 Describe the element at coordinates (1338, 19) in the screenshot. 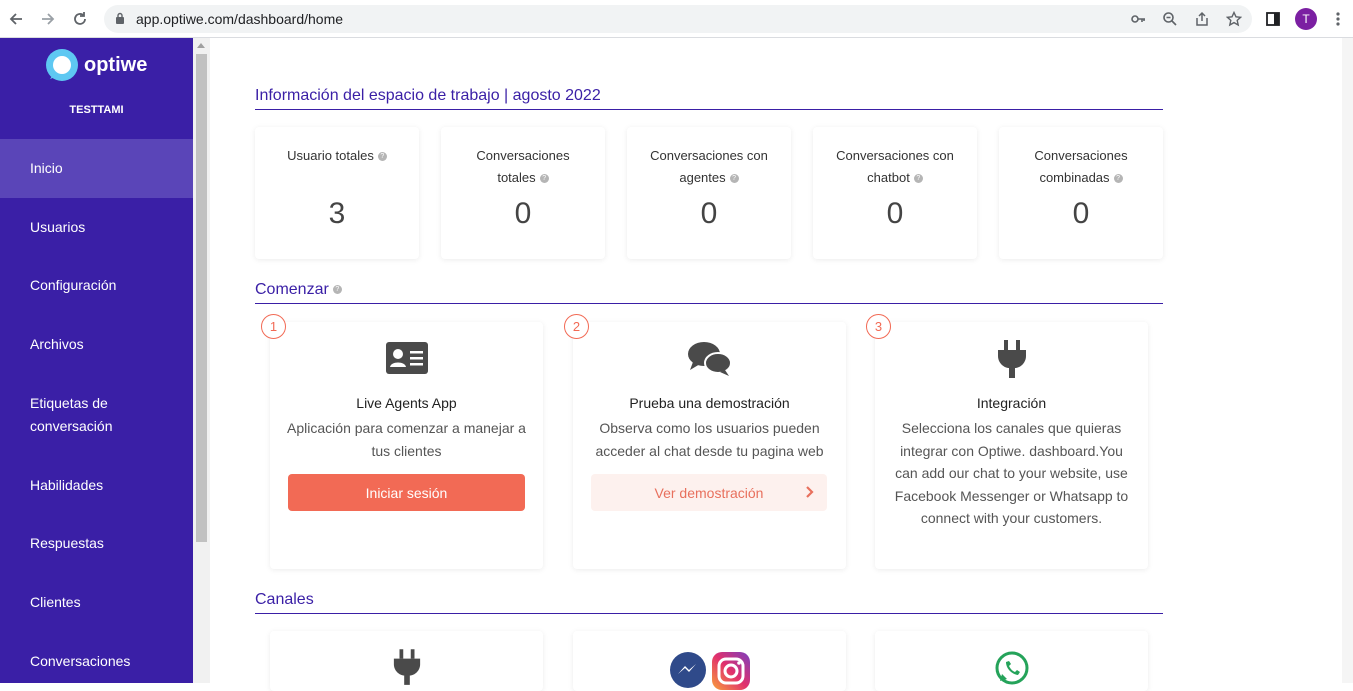

I see `more-menu-icon` at that location.